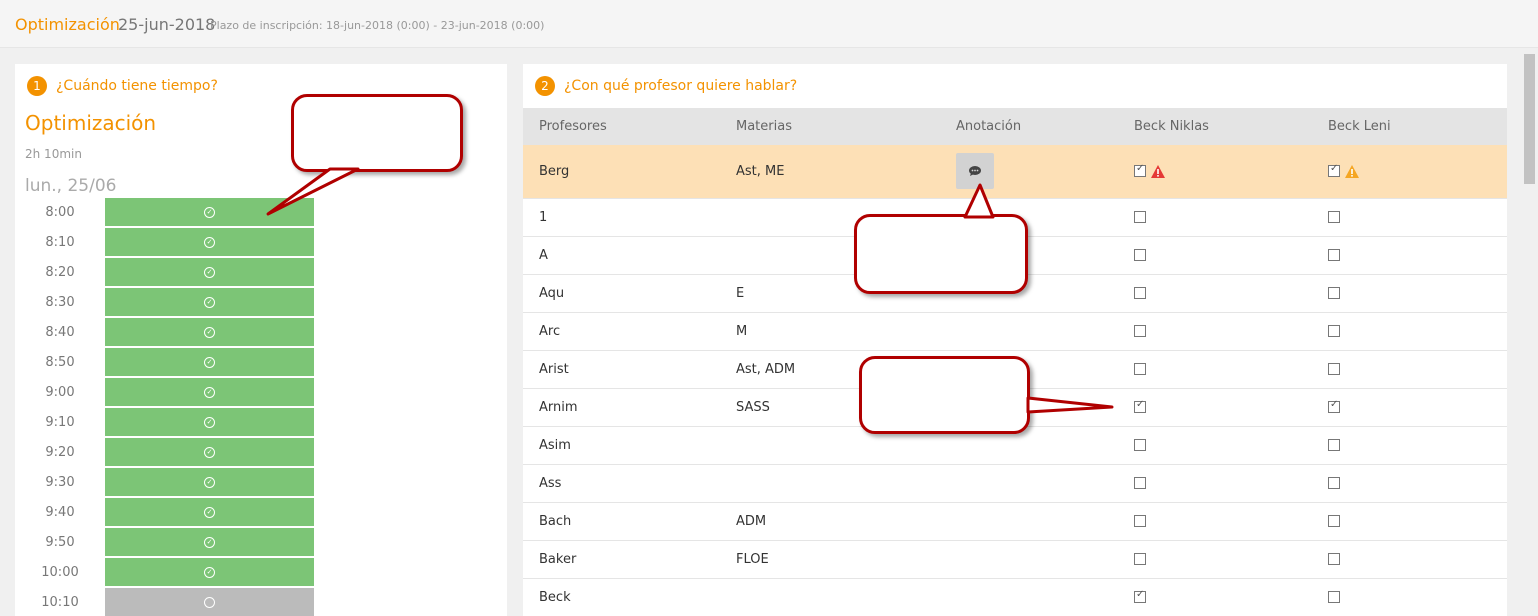  What do you see at coordinates (60, 452) in the screenshot?
I see `slot-time: 9:20` at bounding box center [60, 452].